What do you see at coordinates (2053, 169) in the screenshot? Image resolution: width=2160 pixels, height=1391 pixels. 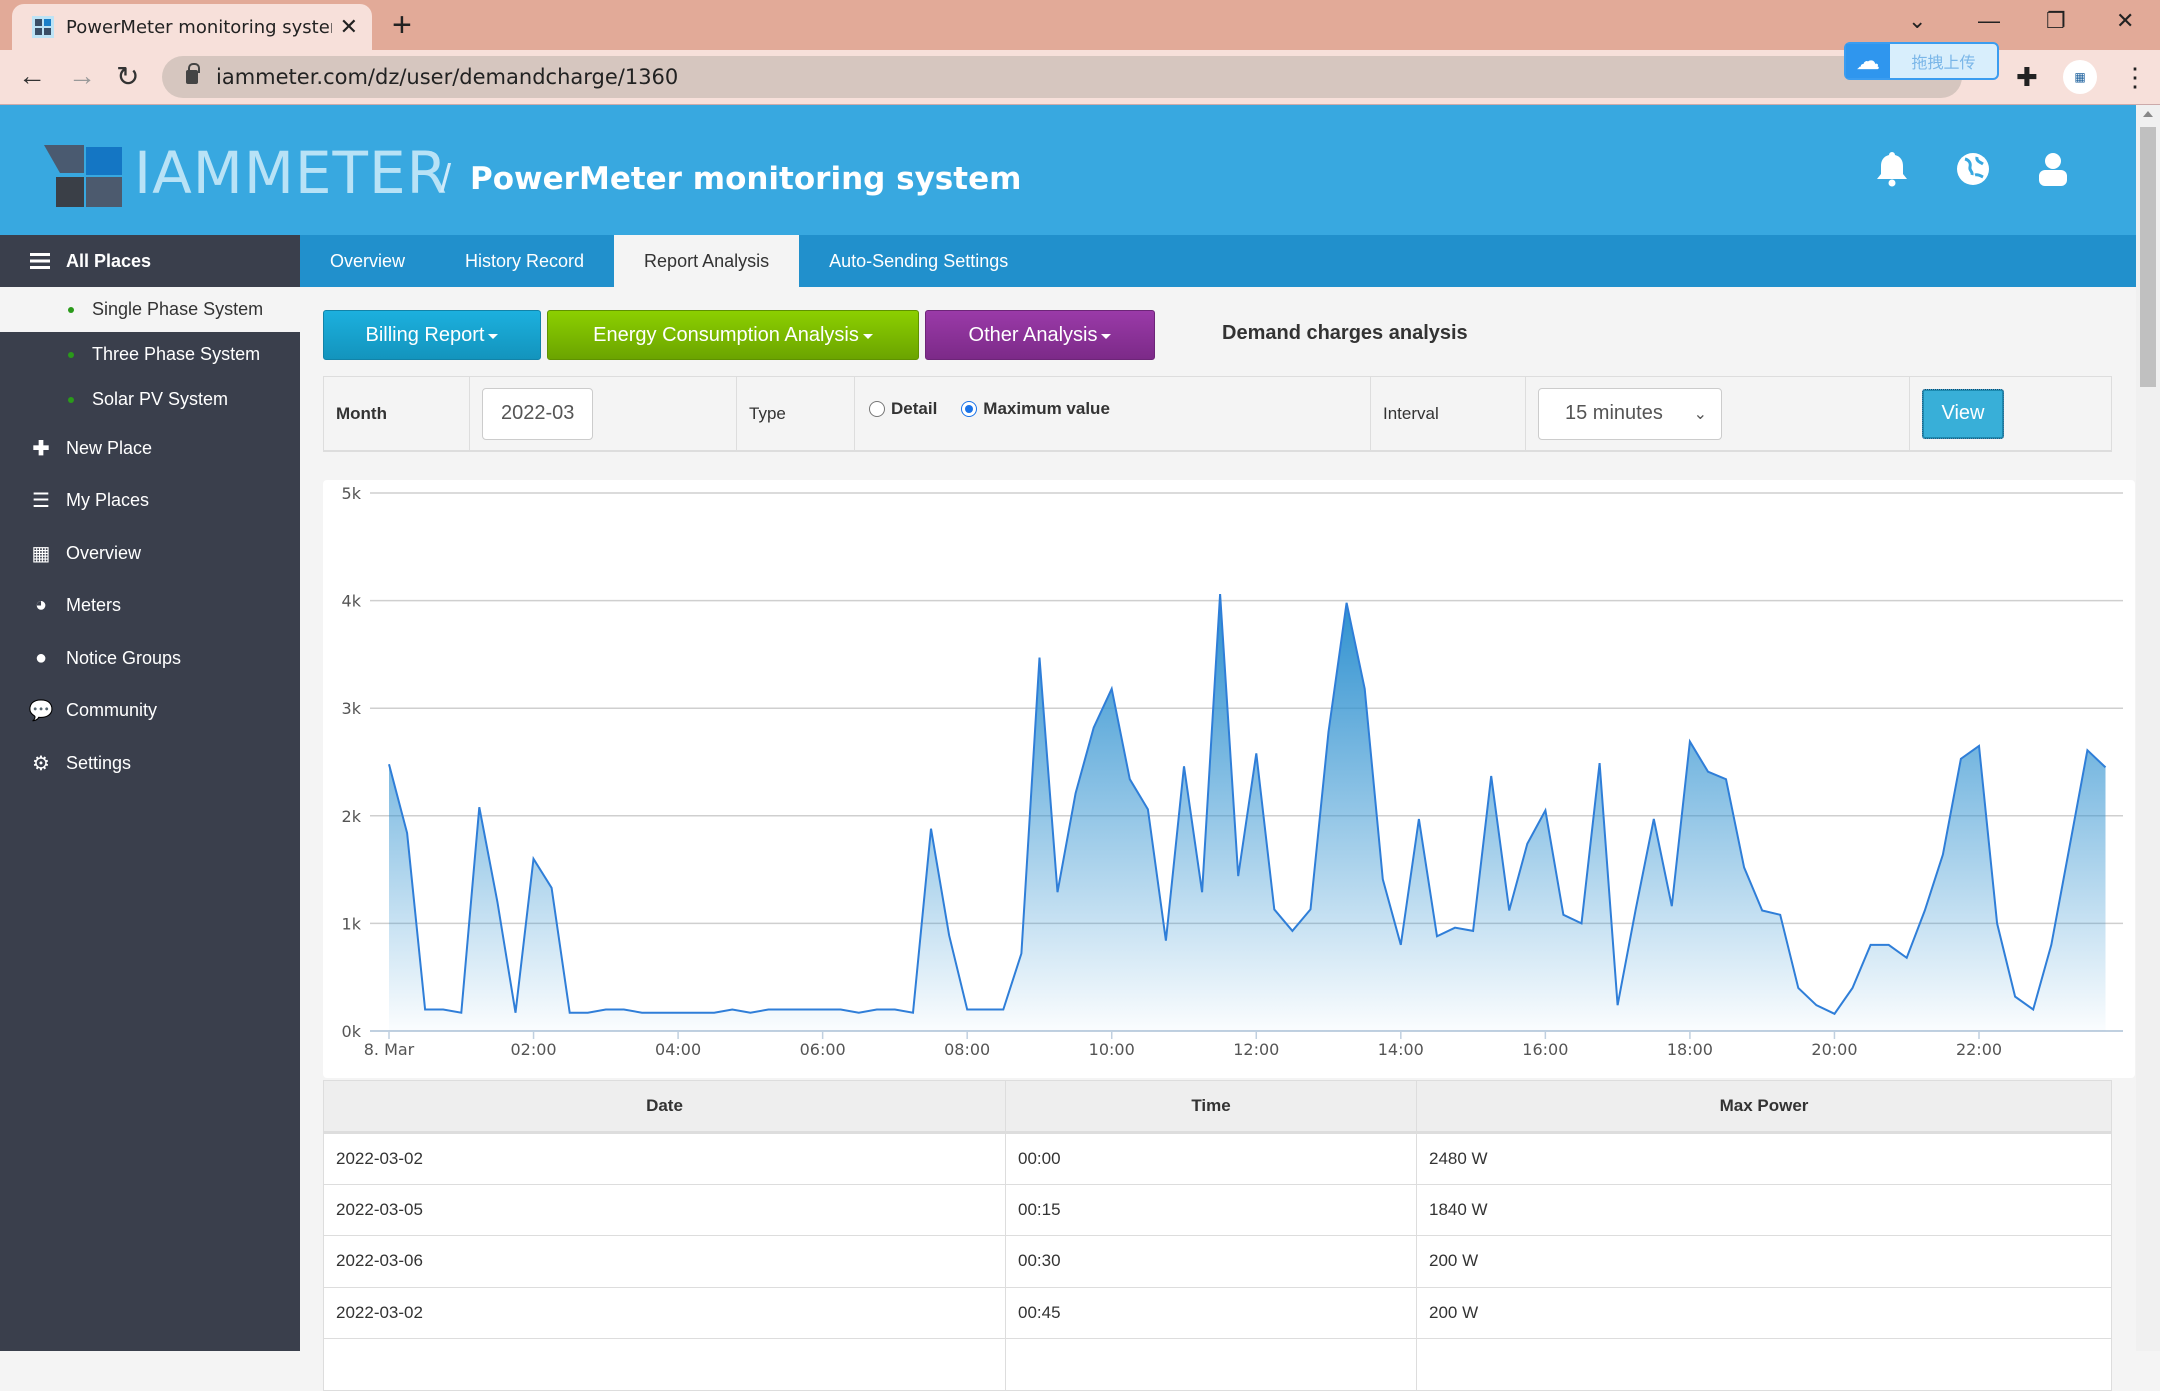 I see `user-account-icon` at bounding box center [2053, 169].